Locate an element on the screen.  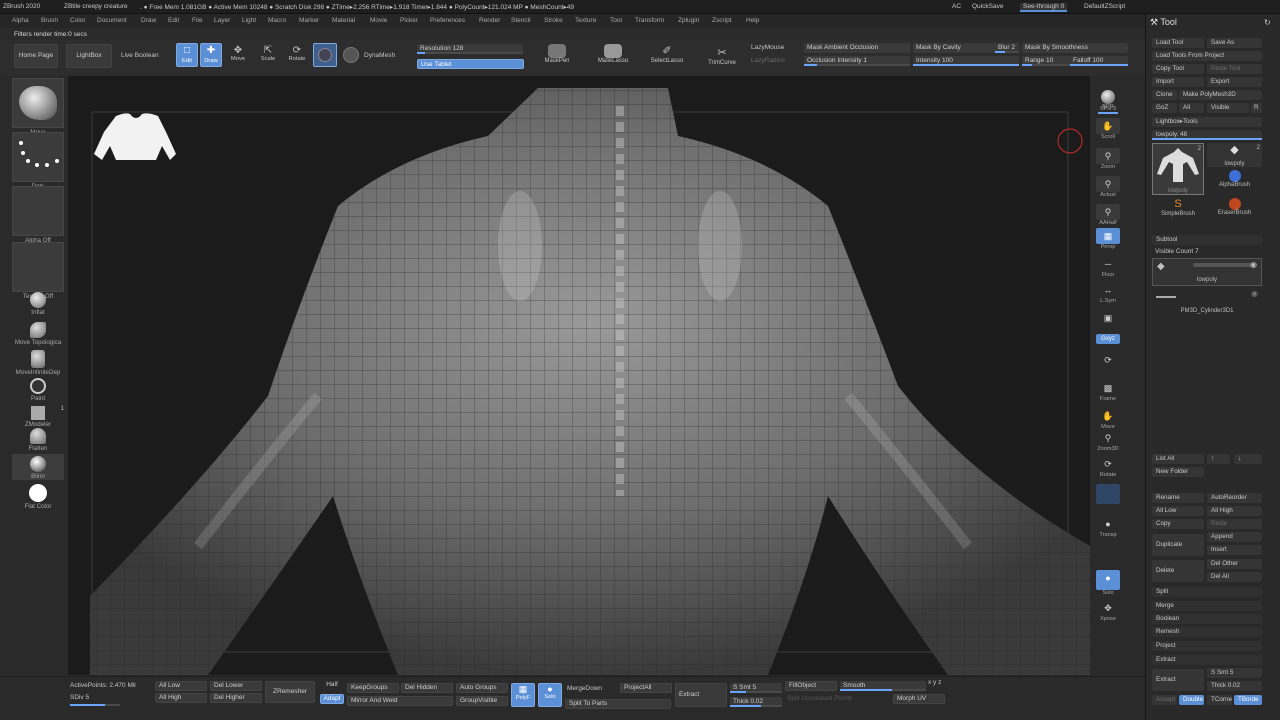
clone-button: Clone is located at coordinates (1164, 95).